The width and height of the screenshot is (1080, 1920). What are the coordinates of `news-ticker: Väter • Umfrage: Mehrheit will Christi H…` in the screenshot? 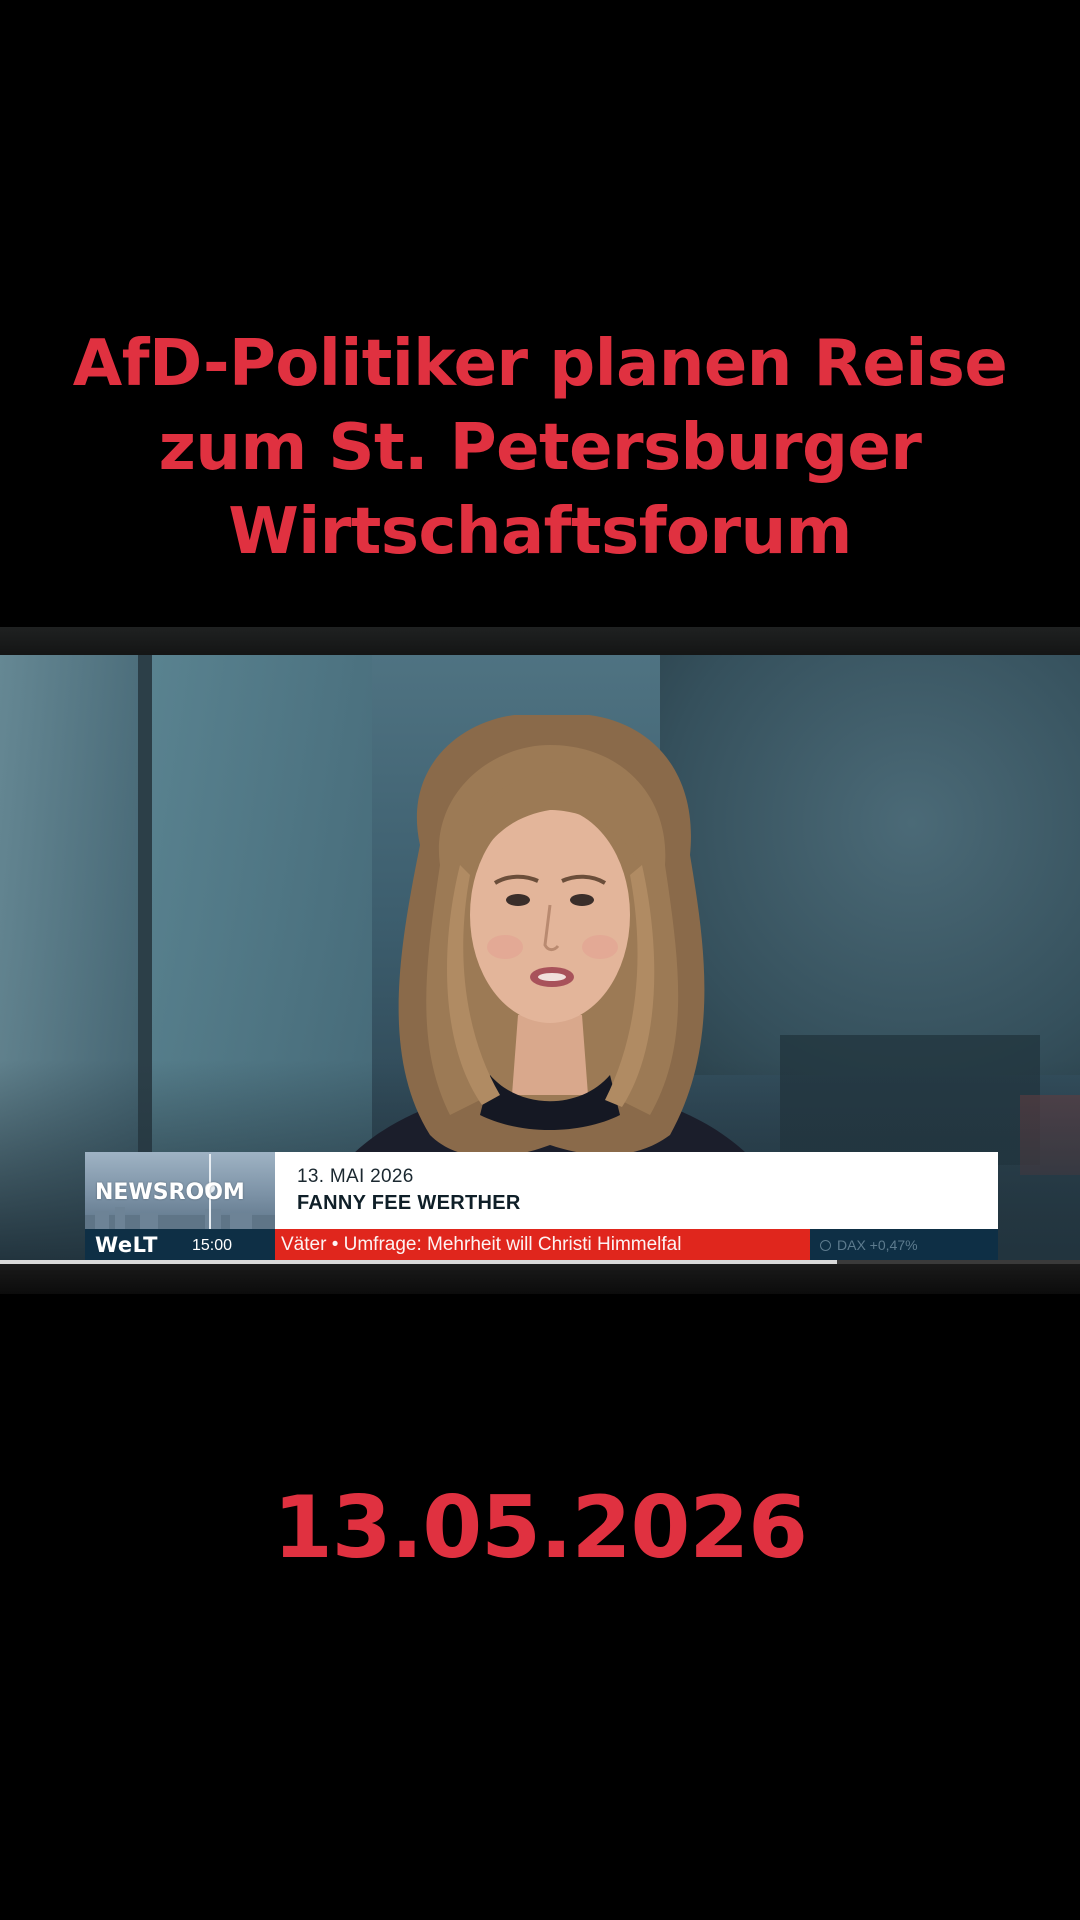 It's located at (542, 1244).